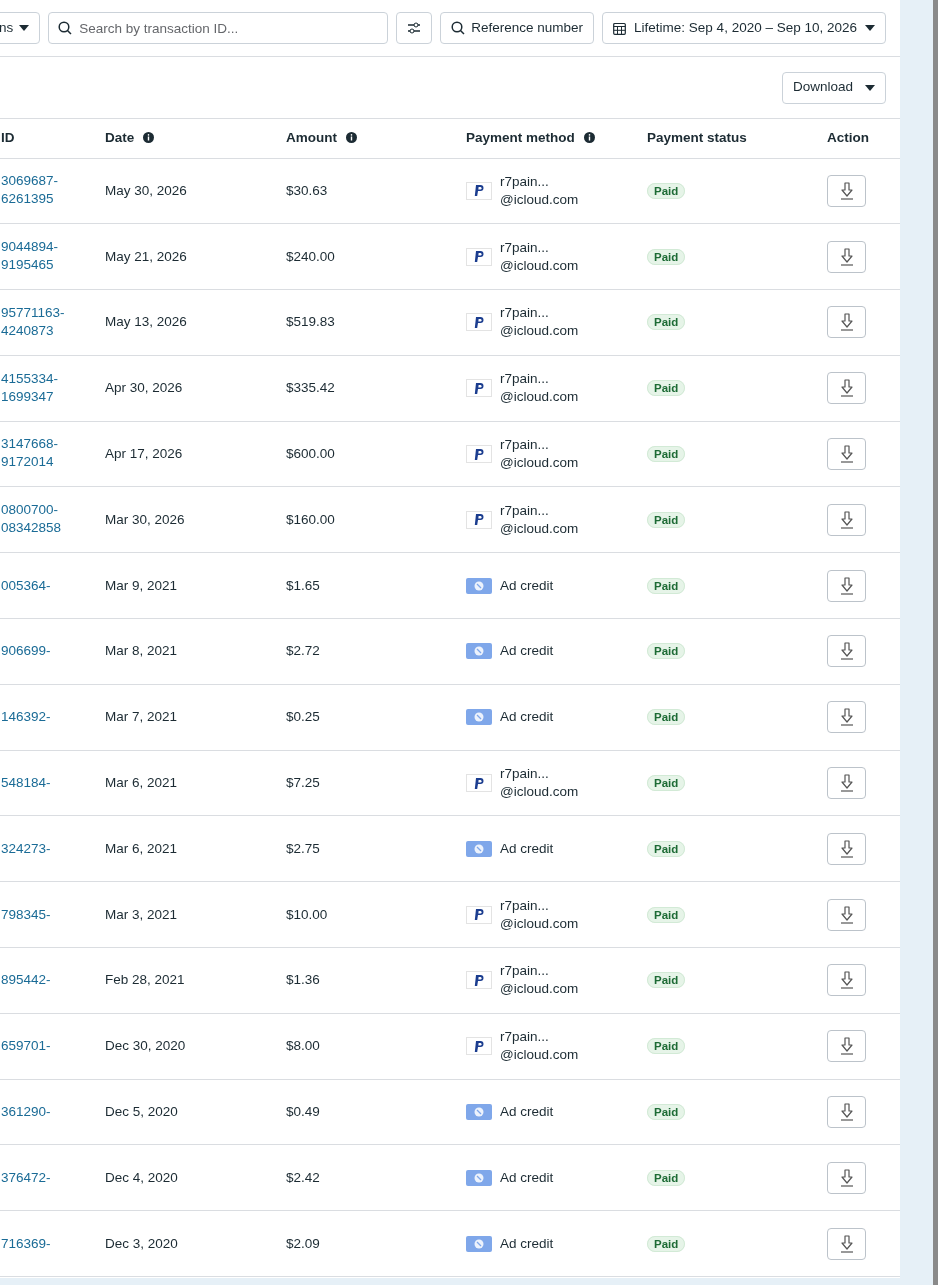  Describe the element at coordinates (26, 651) in the screenshot. I see `transaction-id-link: 906699-` at that location.